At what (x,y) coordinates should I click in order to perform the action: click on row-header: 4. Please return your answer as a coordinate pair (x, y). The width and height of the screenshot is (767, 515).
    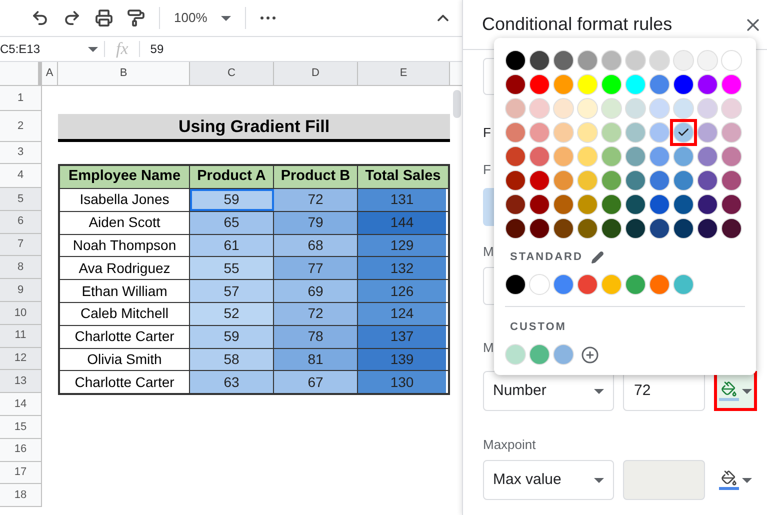
    Looking at the image, I should click on (21, 176).